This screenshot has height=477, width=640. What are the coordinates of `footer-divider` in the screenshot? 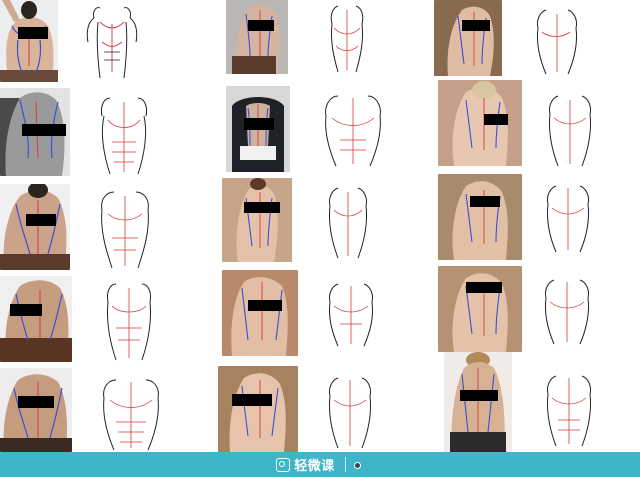 It's located at (345, 464).